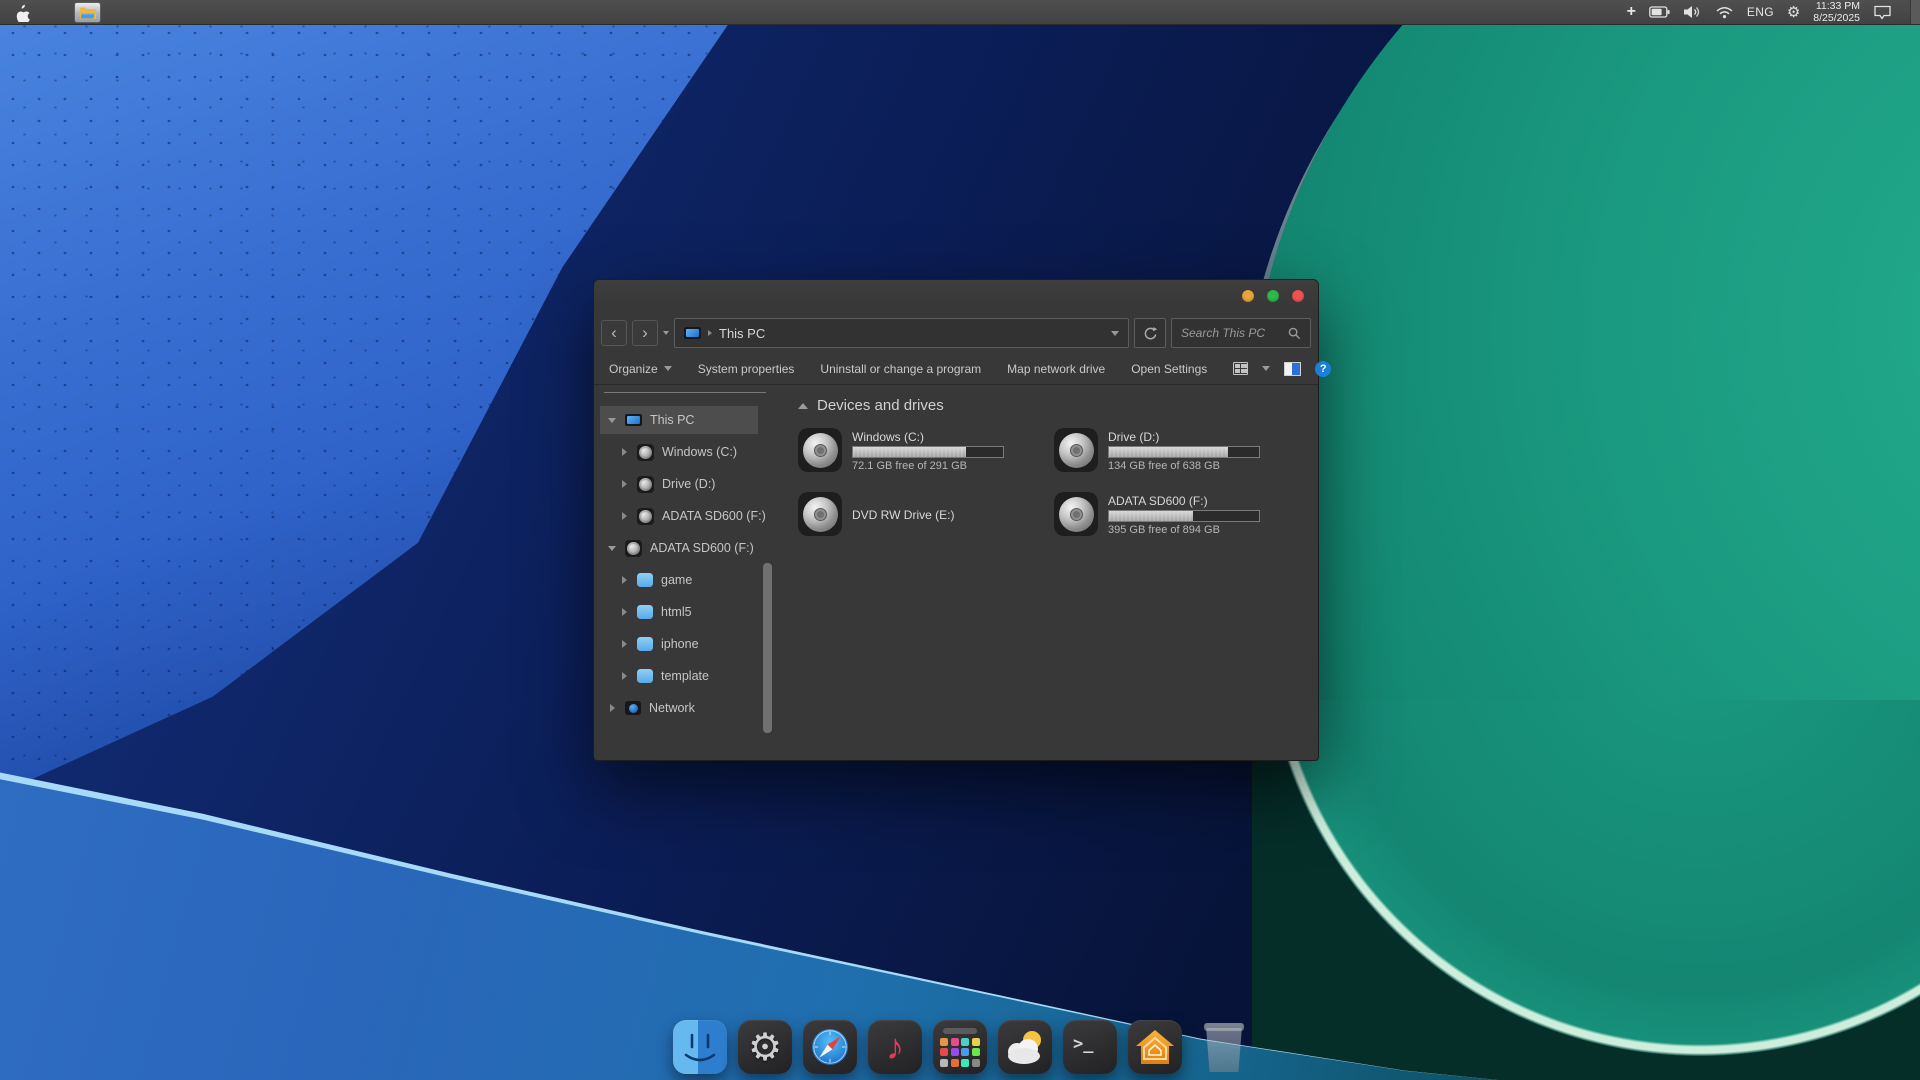 The width and height of the screenshot is (1920, 1080). What do you see at coordinates (926, 451) in the screenshot?
I see `drive-tile-windows-c: Windows (C:) 72.1 GB free of 291 GB` at bounding box center [926, 451].